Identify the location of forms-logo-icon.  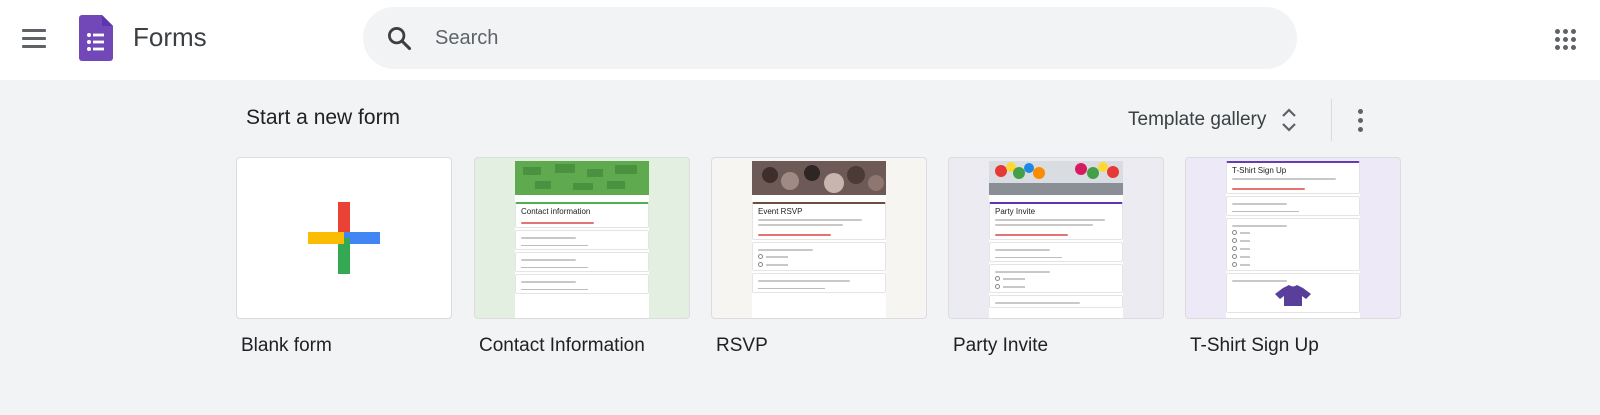
(96, 40).